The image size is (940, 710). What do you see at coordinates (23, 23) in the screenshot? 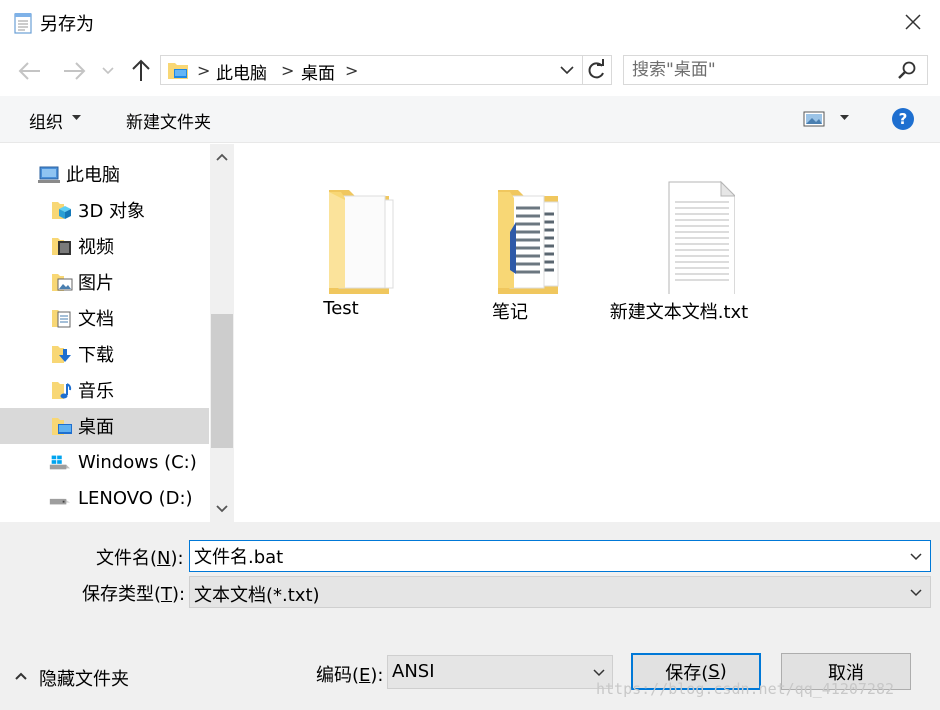
I see `notepad-icon` at bounding box center [23, 23].